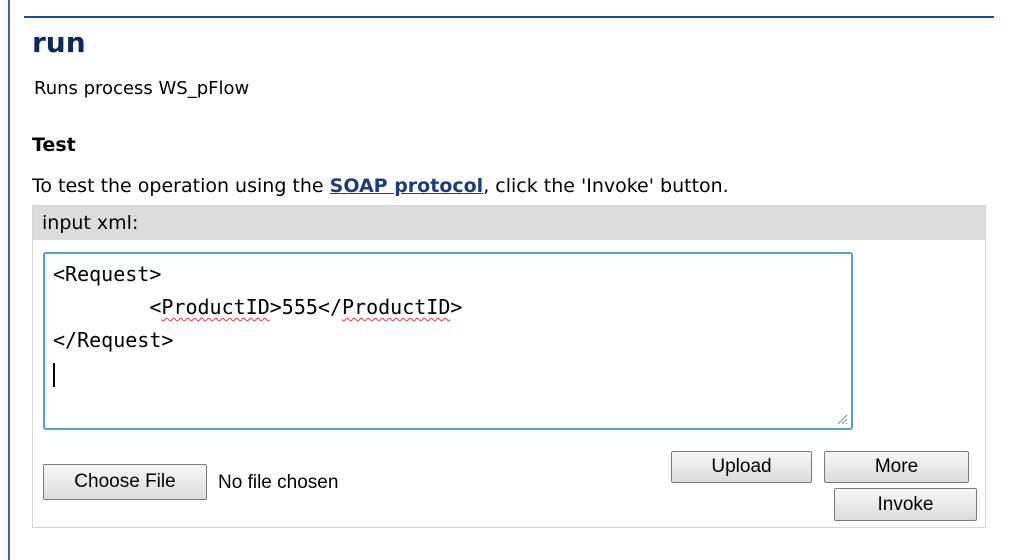 The width and height of the screenshot is (1011, 560). I want to click on xml-value: >555</, so click(305, 307).